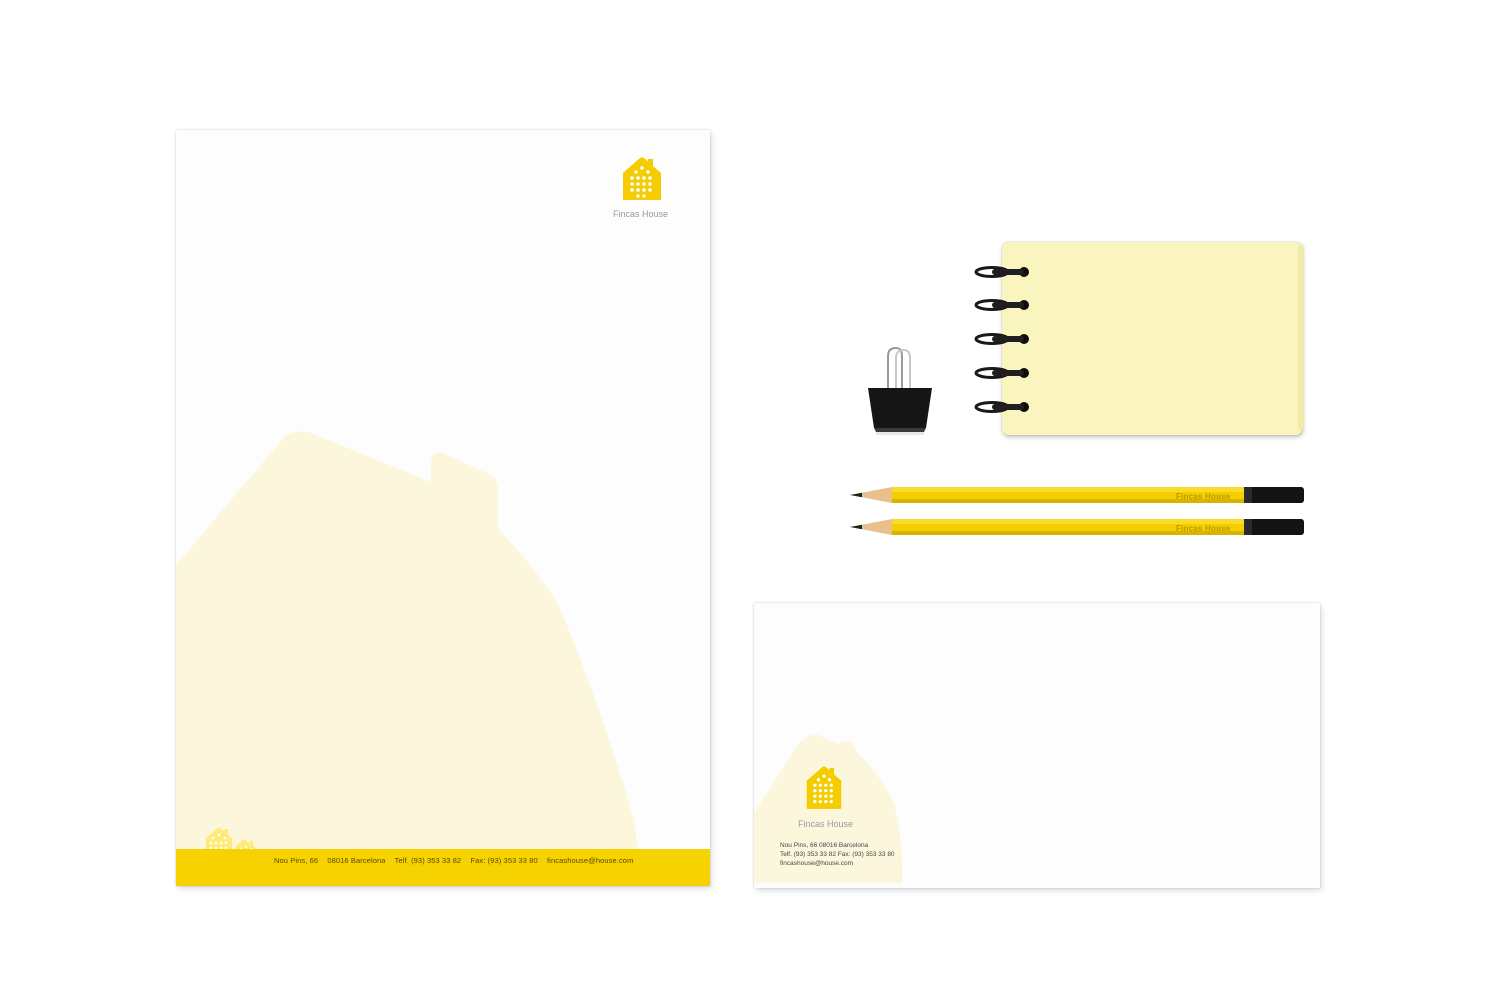 This screenshot has width=1500, height=1000. What do you see at coordinates (1153, 338) in the screenshot?
I see `spiral-notepad` at bounding box center [1153, 338].